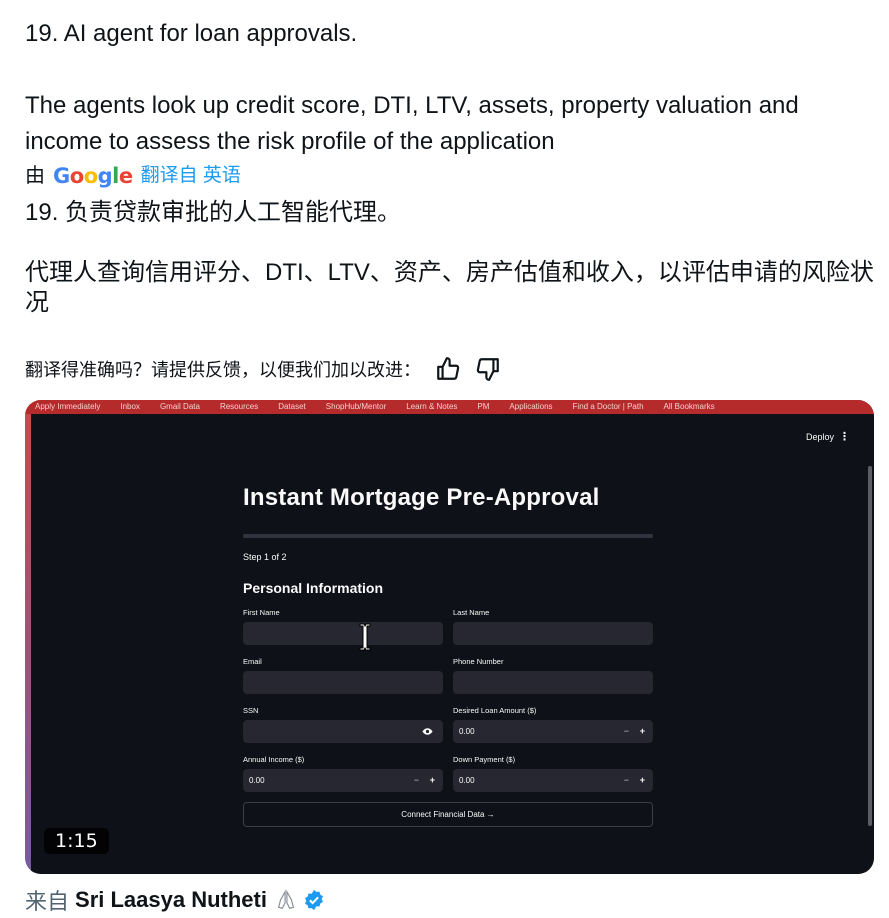  What do you see at coordinates (313, 900) in the screenshot?
I see `verified-badge-icon` at bounding box center [313, 900].